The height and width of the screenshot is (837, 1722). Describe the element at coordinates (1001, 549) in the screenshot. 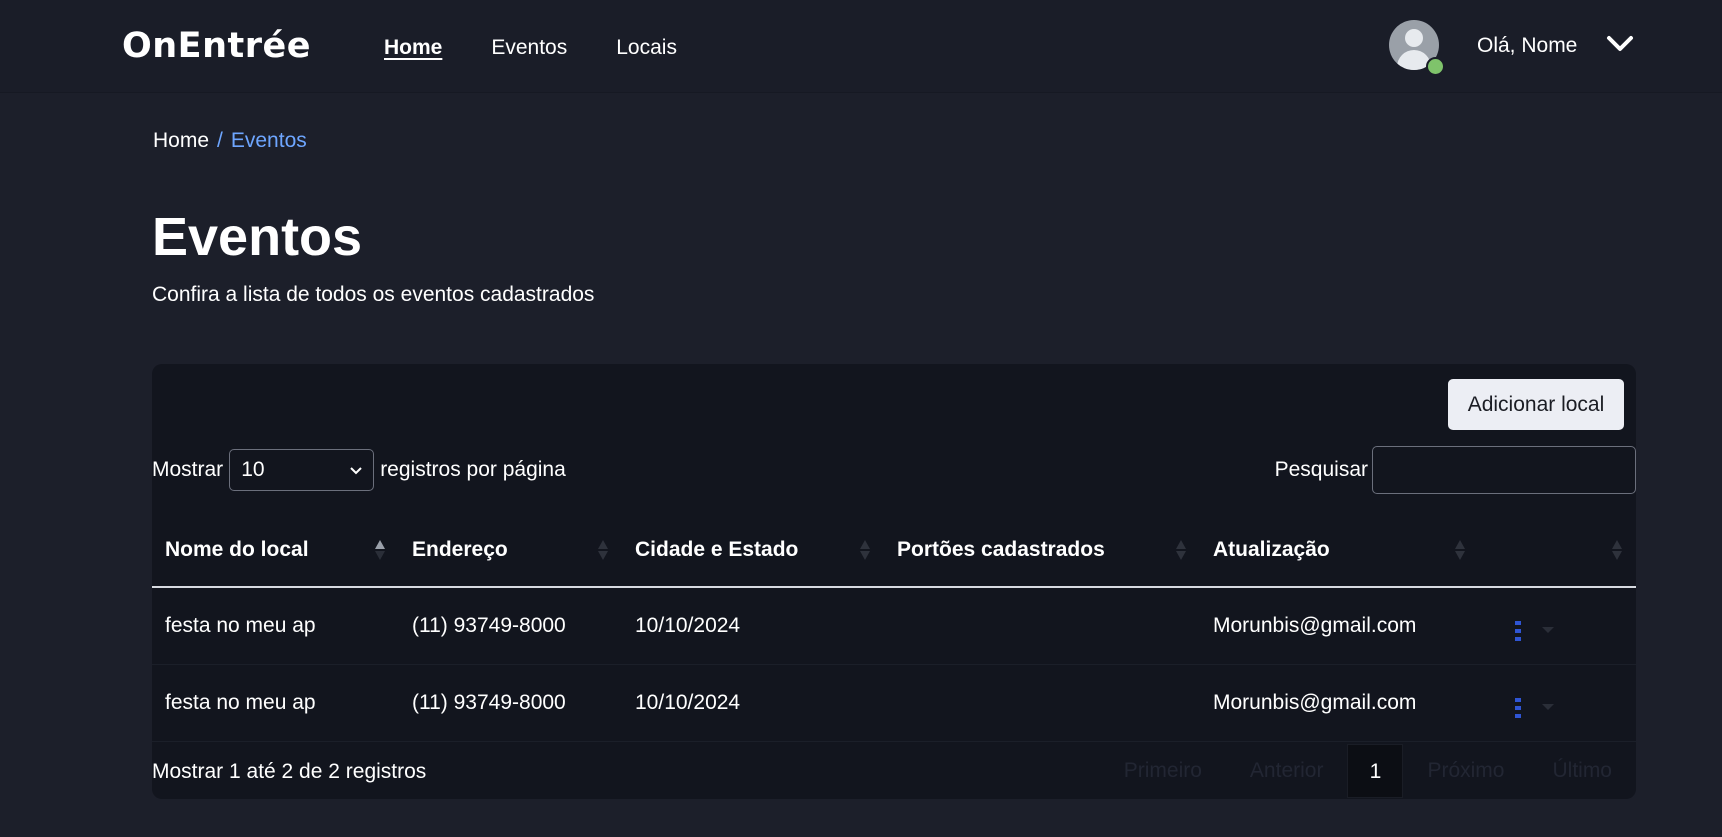

I see `column-header-label: Portões cadastrados` at that location.